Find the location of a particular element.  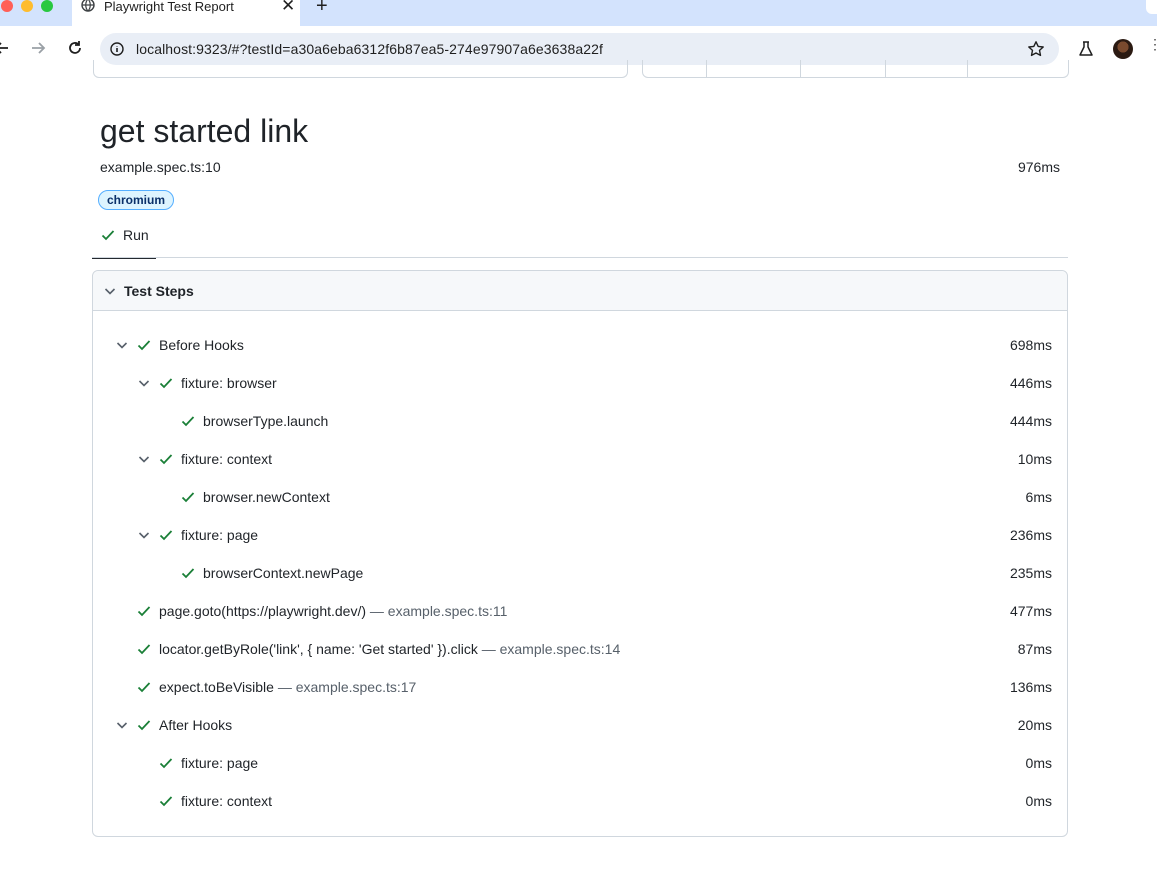

tab-title: Playwright Test Report is located at coordinates (169, 7).